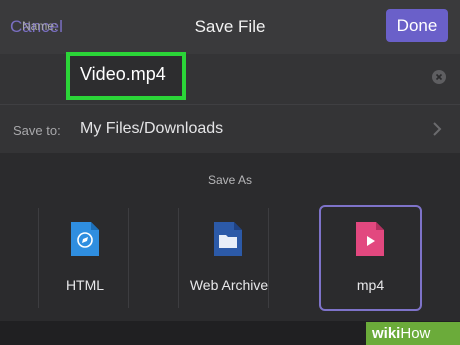 Image resolution: width=460 pixels, height=345 pixels. What do you see at coordinates (85, 285) in the screenshot?
I see `format-label-html: HTML` at bounding box center [85, 285].